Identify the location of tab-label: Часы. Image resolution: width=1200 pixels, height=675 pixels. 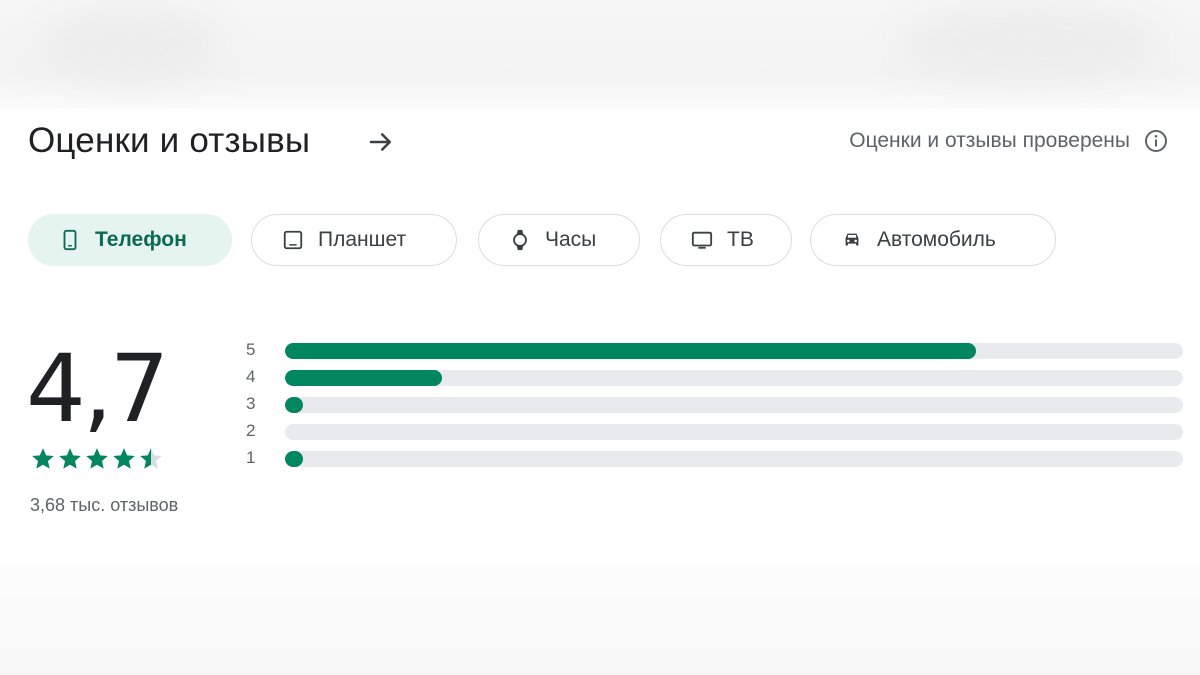
(571, 239).